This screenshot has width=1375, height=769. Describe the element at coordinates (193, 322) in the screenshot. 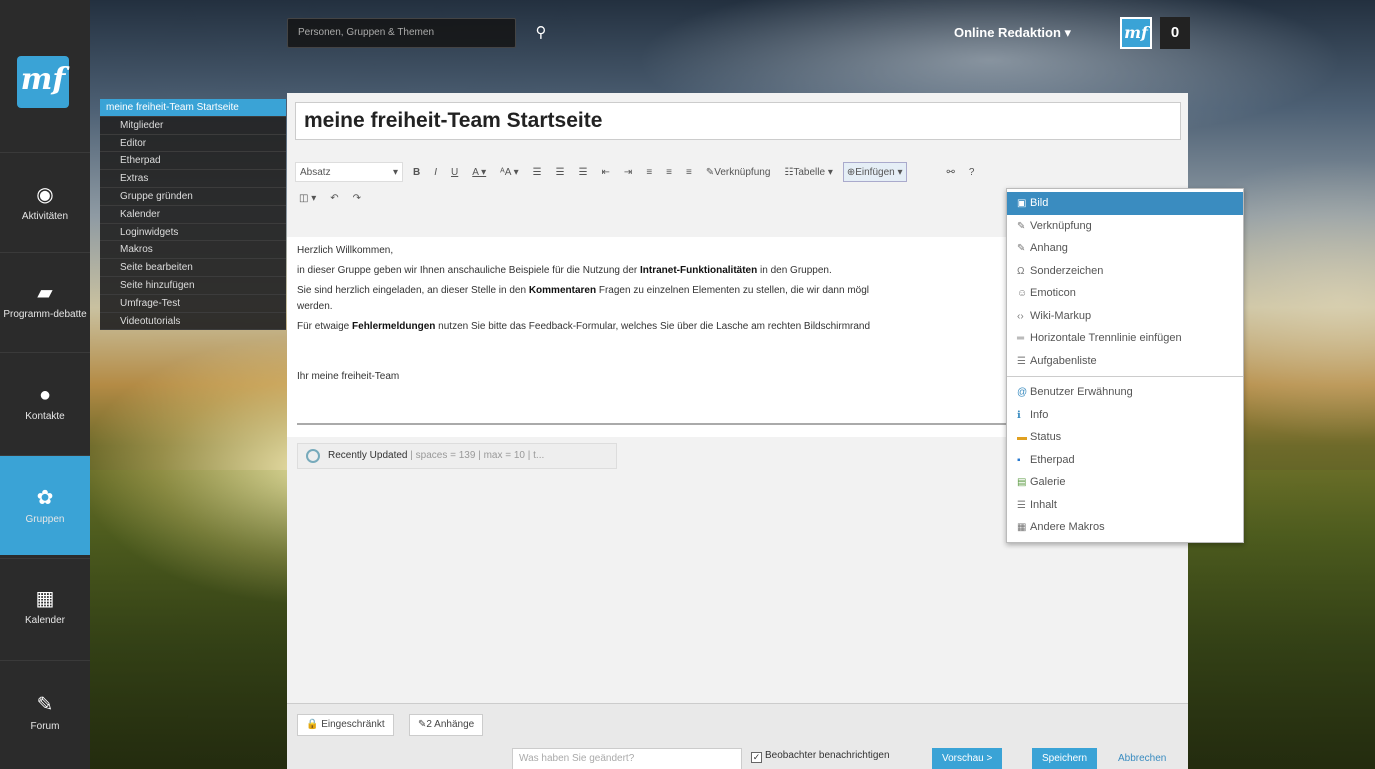

I see `submenu-item-video-tutorials: Videotutorials` at that location.